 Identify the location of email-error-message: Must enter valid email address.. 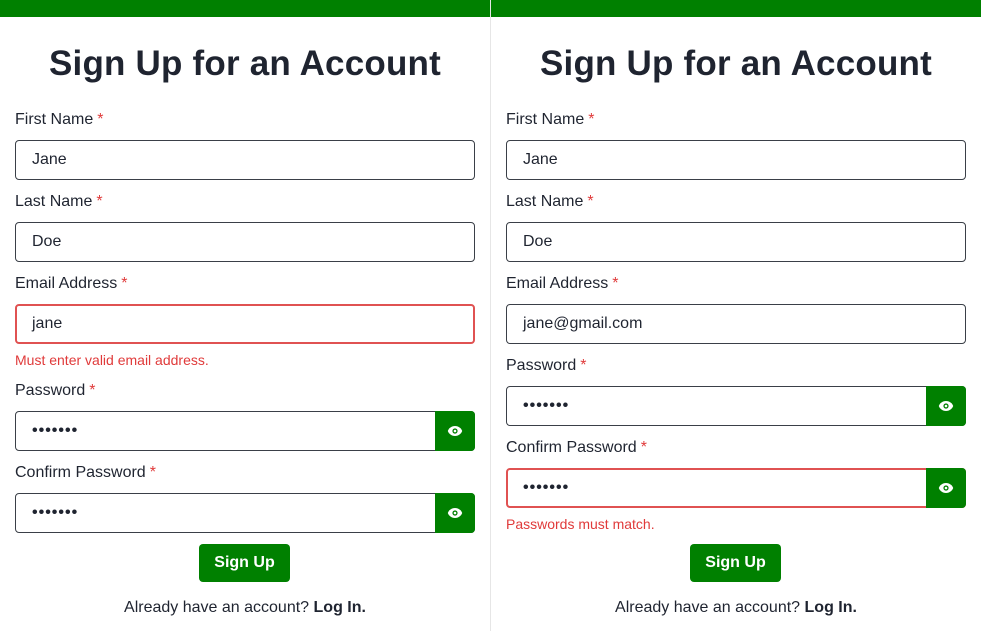
(112, 360).